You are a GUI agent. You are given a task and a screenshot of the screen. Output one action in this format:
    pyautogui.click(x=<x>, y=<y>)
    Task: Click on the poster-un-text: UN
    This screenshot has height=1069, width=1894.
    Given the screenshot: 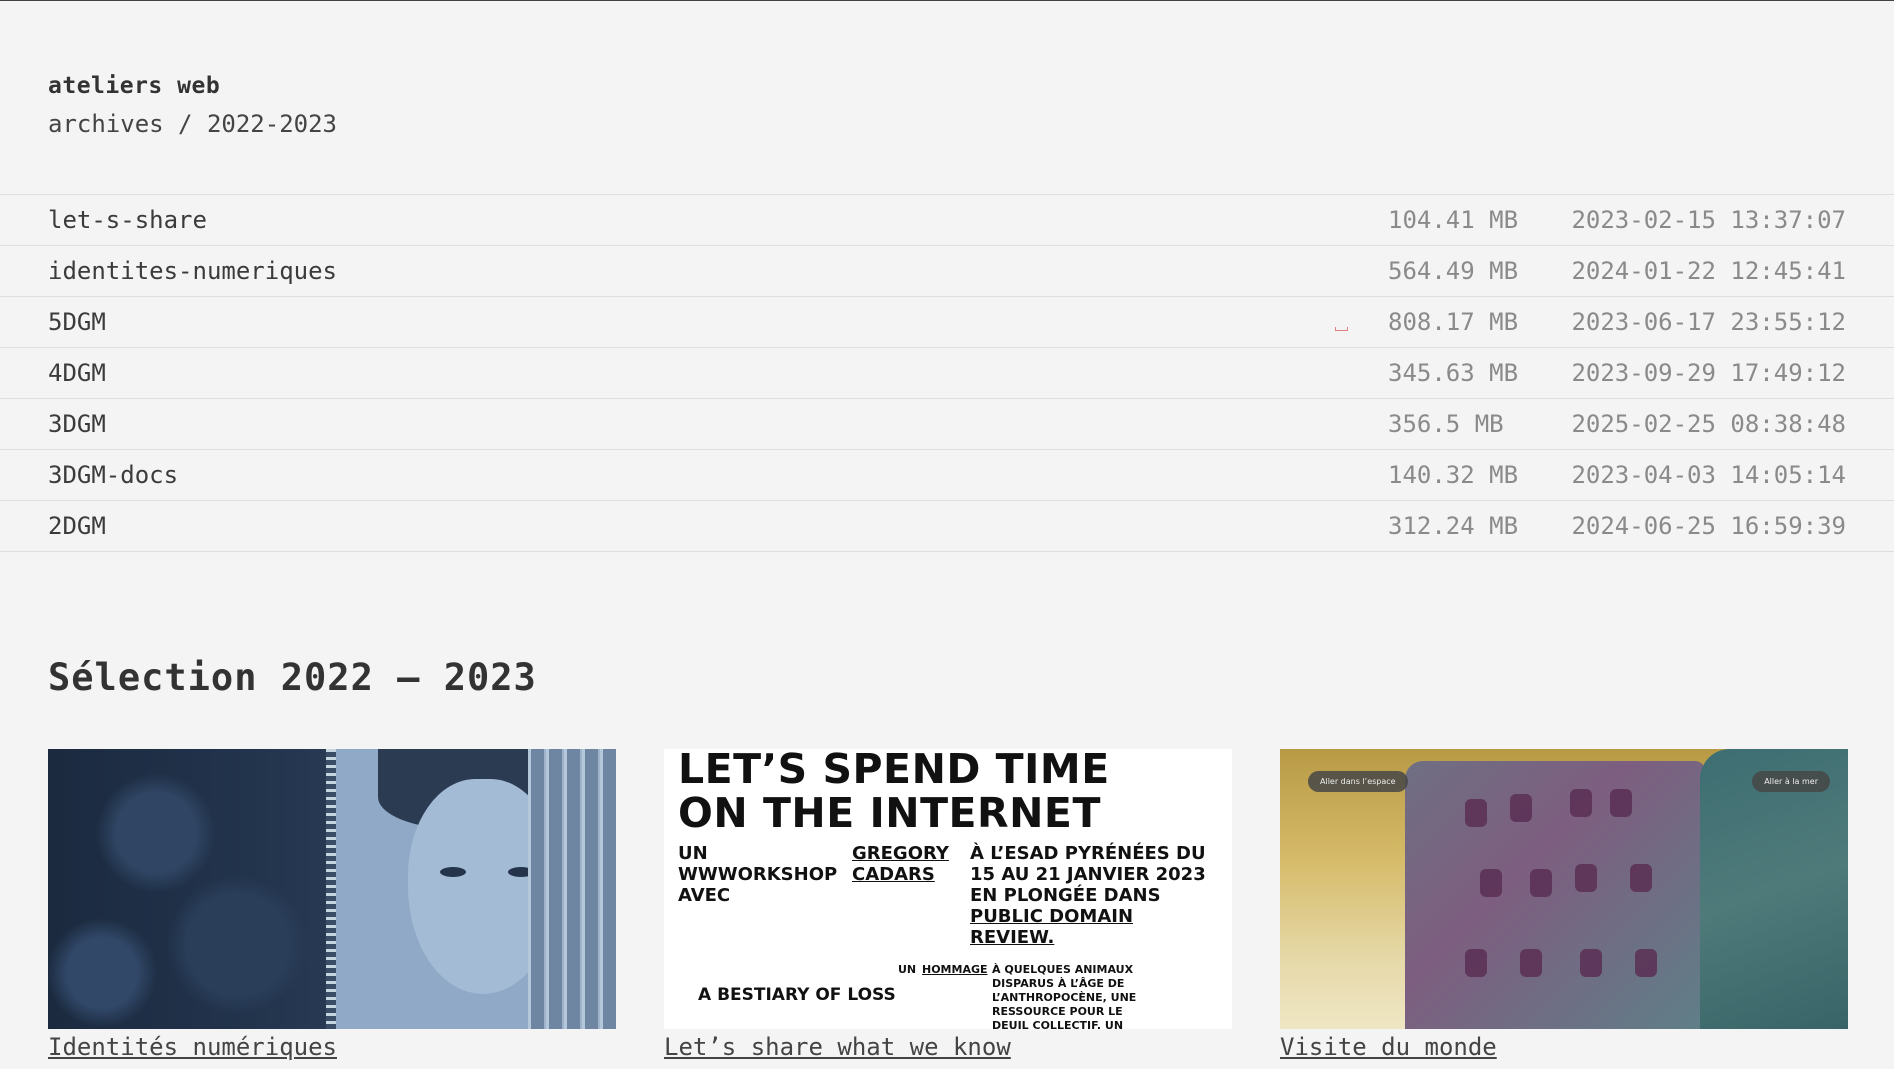 What is the action you would take?
    pyautogui.click(x=907, y=969)
    